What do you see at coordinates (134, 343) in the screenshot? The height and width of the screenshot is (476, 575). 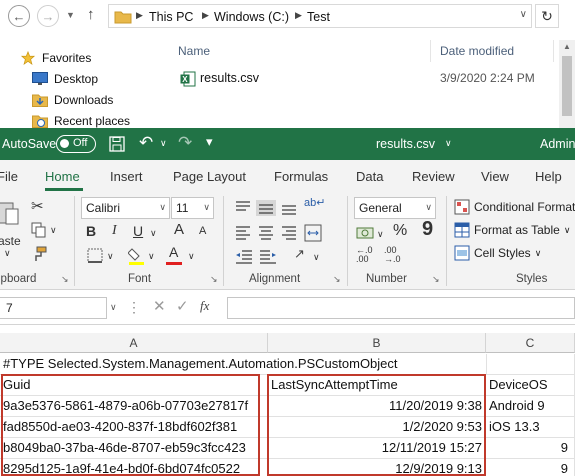 I see `column-header-a: A` at bounding box center [134, 343].